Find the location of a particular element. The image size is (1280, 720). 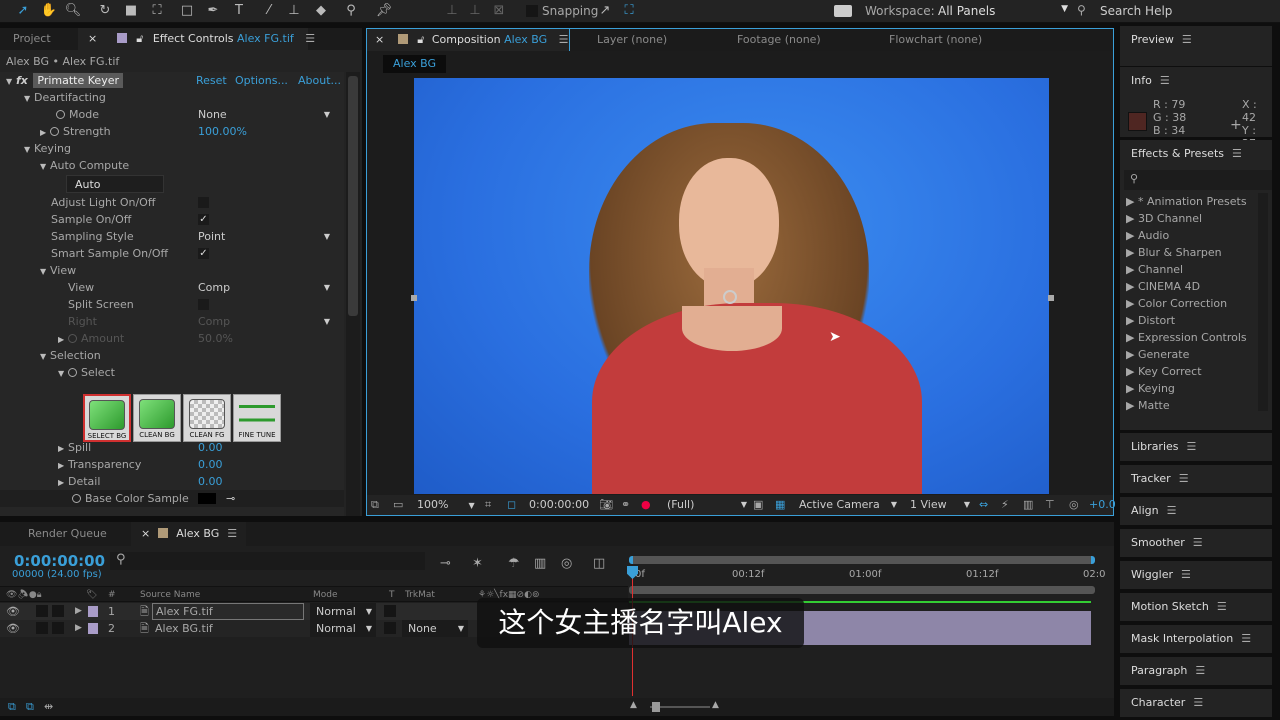

panel-title: Libraries ☰ is located at coordinates (1163, 447).